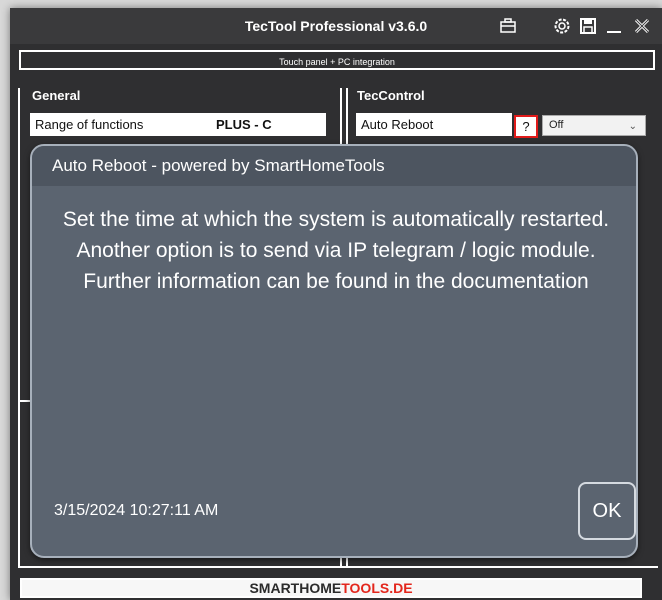  I want to click on range-label: Range of functions, so click(89, 124).